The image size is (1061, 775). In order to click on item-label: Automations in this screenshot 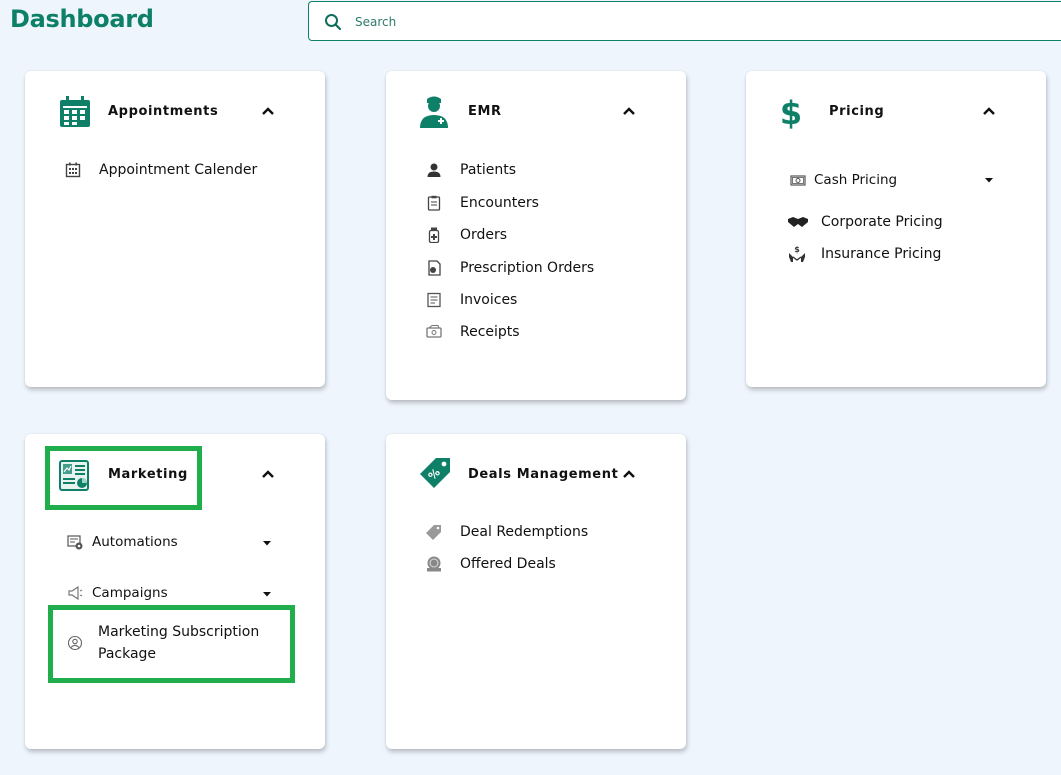, I will do `click(135, 542)`.